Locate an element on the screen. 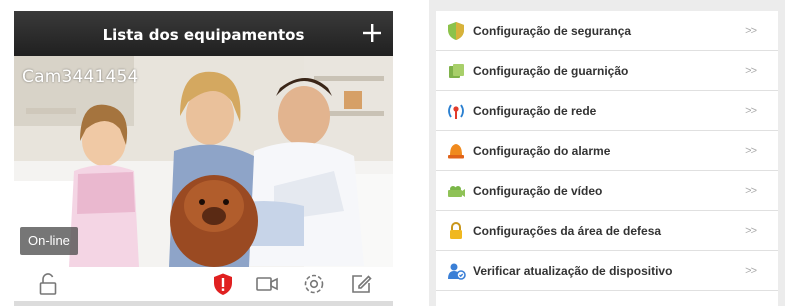  plus-icon is located at coordinates (372, 33).